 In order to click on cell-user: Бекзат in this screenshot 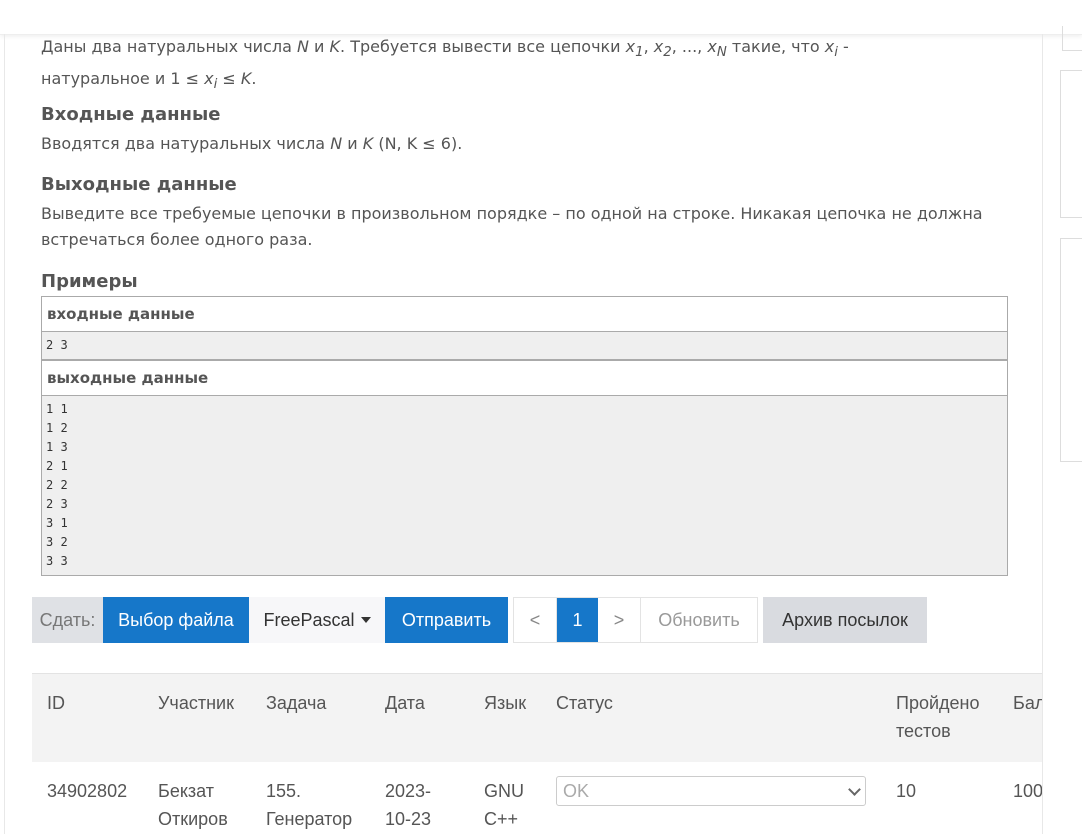, I will do `click(186, 791)`.